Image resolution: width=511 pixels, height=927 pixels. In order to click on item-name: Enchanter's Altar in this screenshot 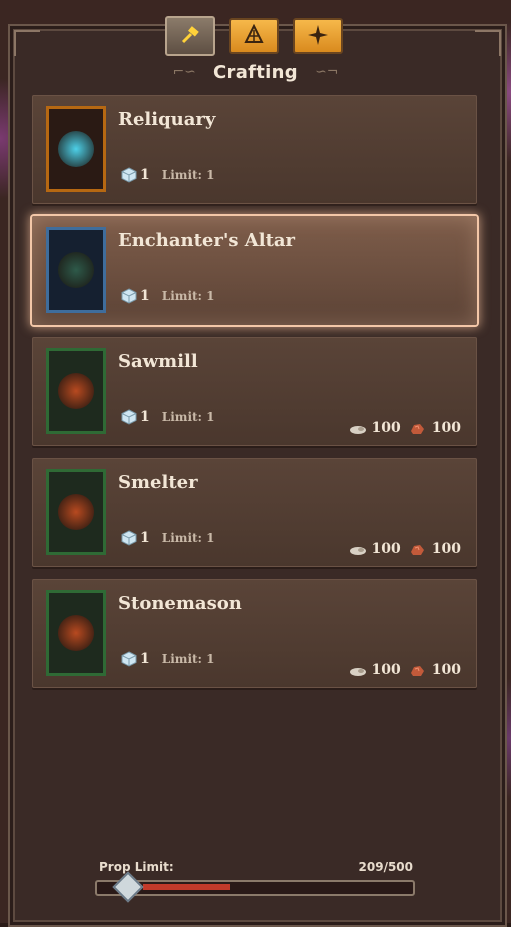, I will do `click(207, 240)`.